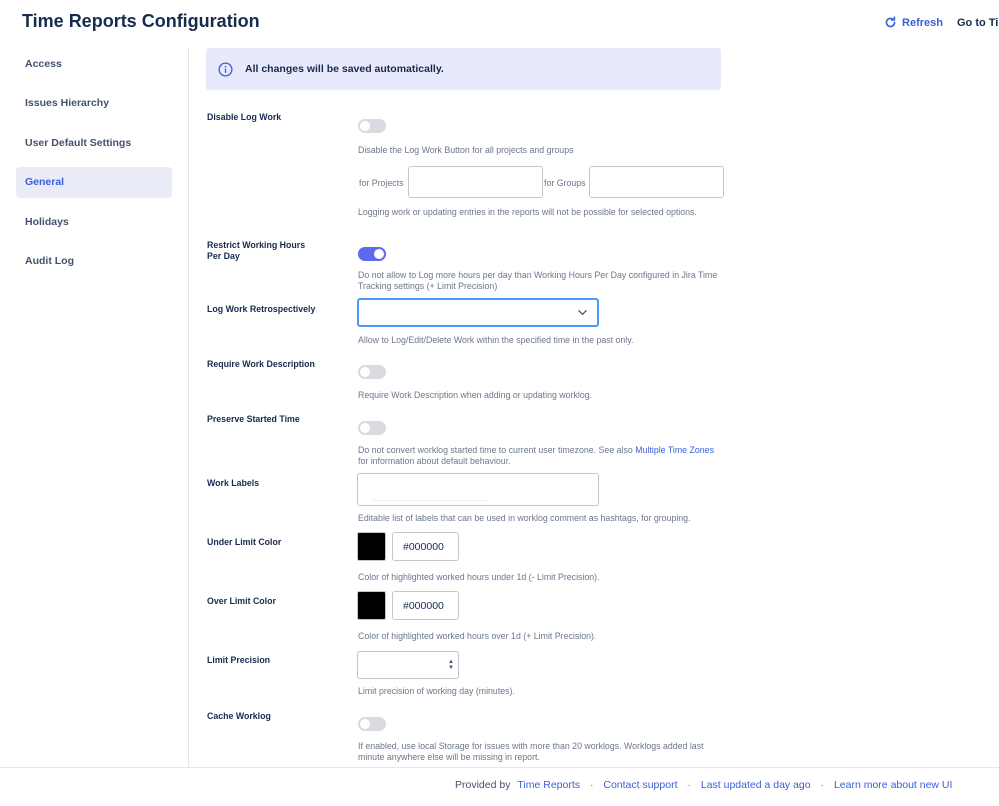 This screenshot has height=806, width=999. Describe the element at coordinates (244, 542) in the screenshot. I see `under-limit-color-label: Under Limit Color` at that location.